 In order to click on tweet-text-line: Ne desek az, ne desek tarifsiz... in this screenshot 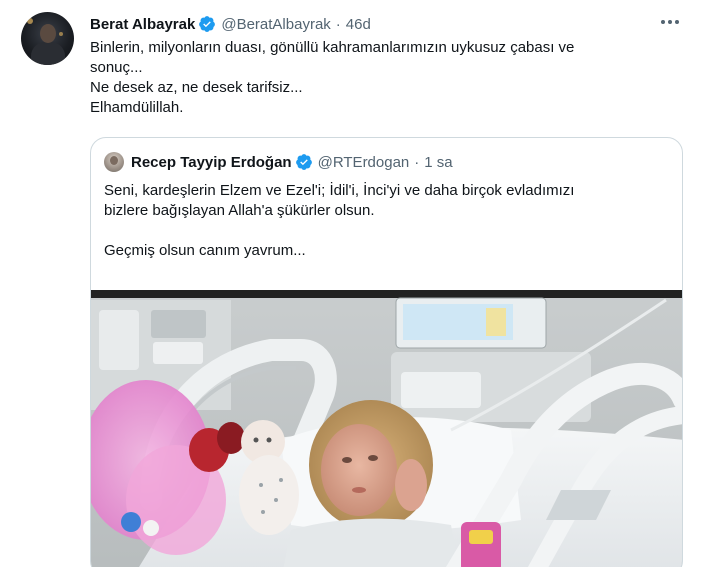, I will do `click(196, 87)`.